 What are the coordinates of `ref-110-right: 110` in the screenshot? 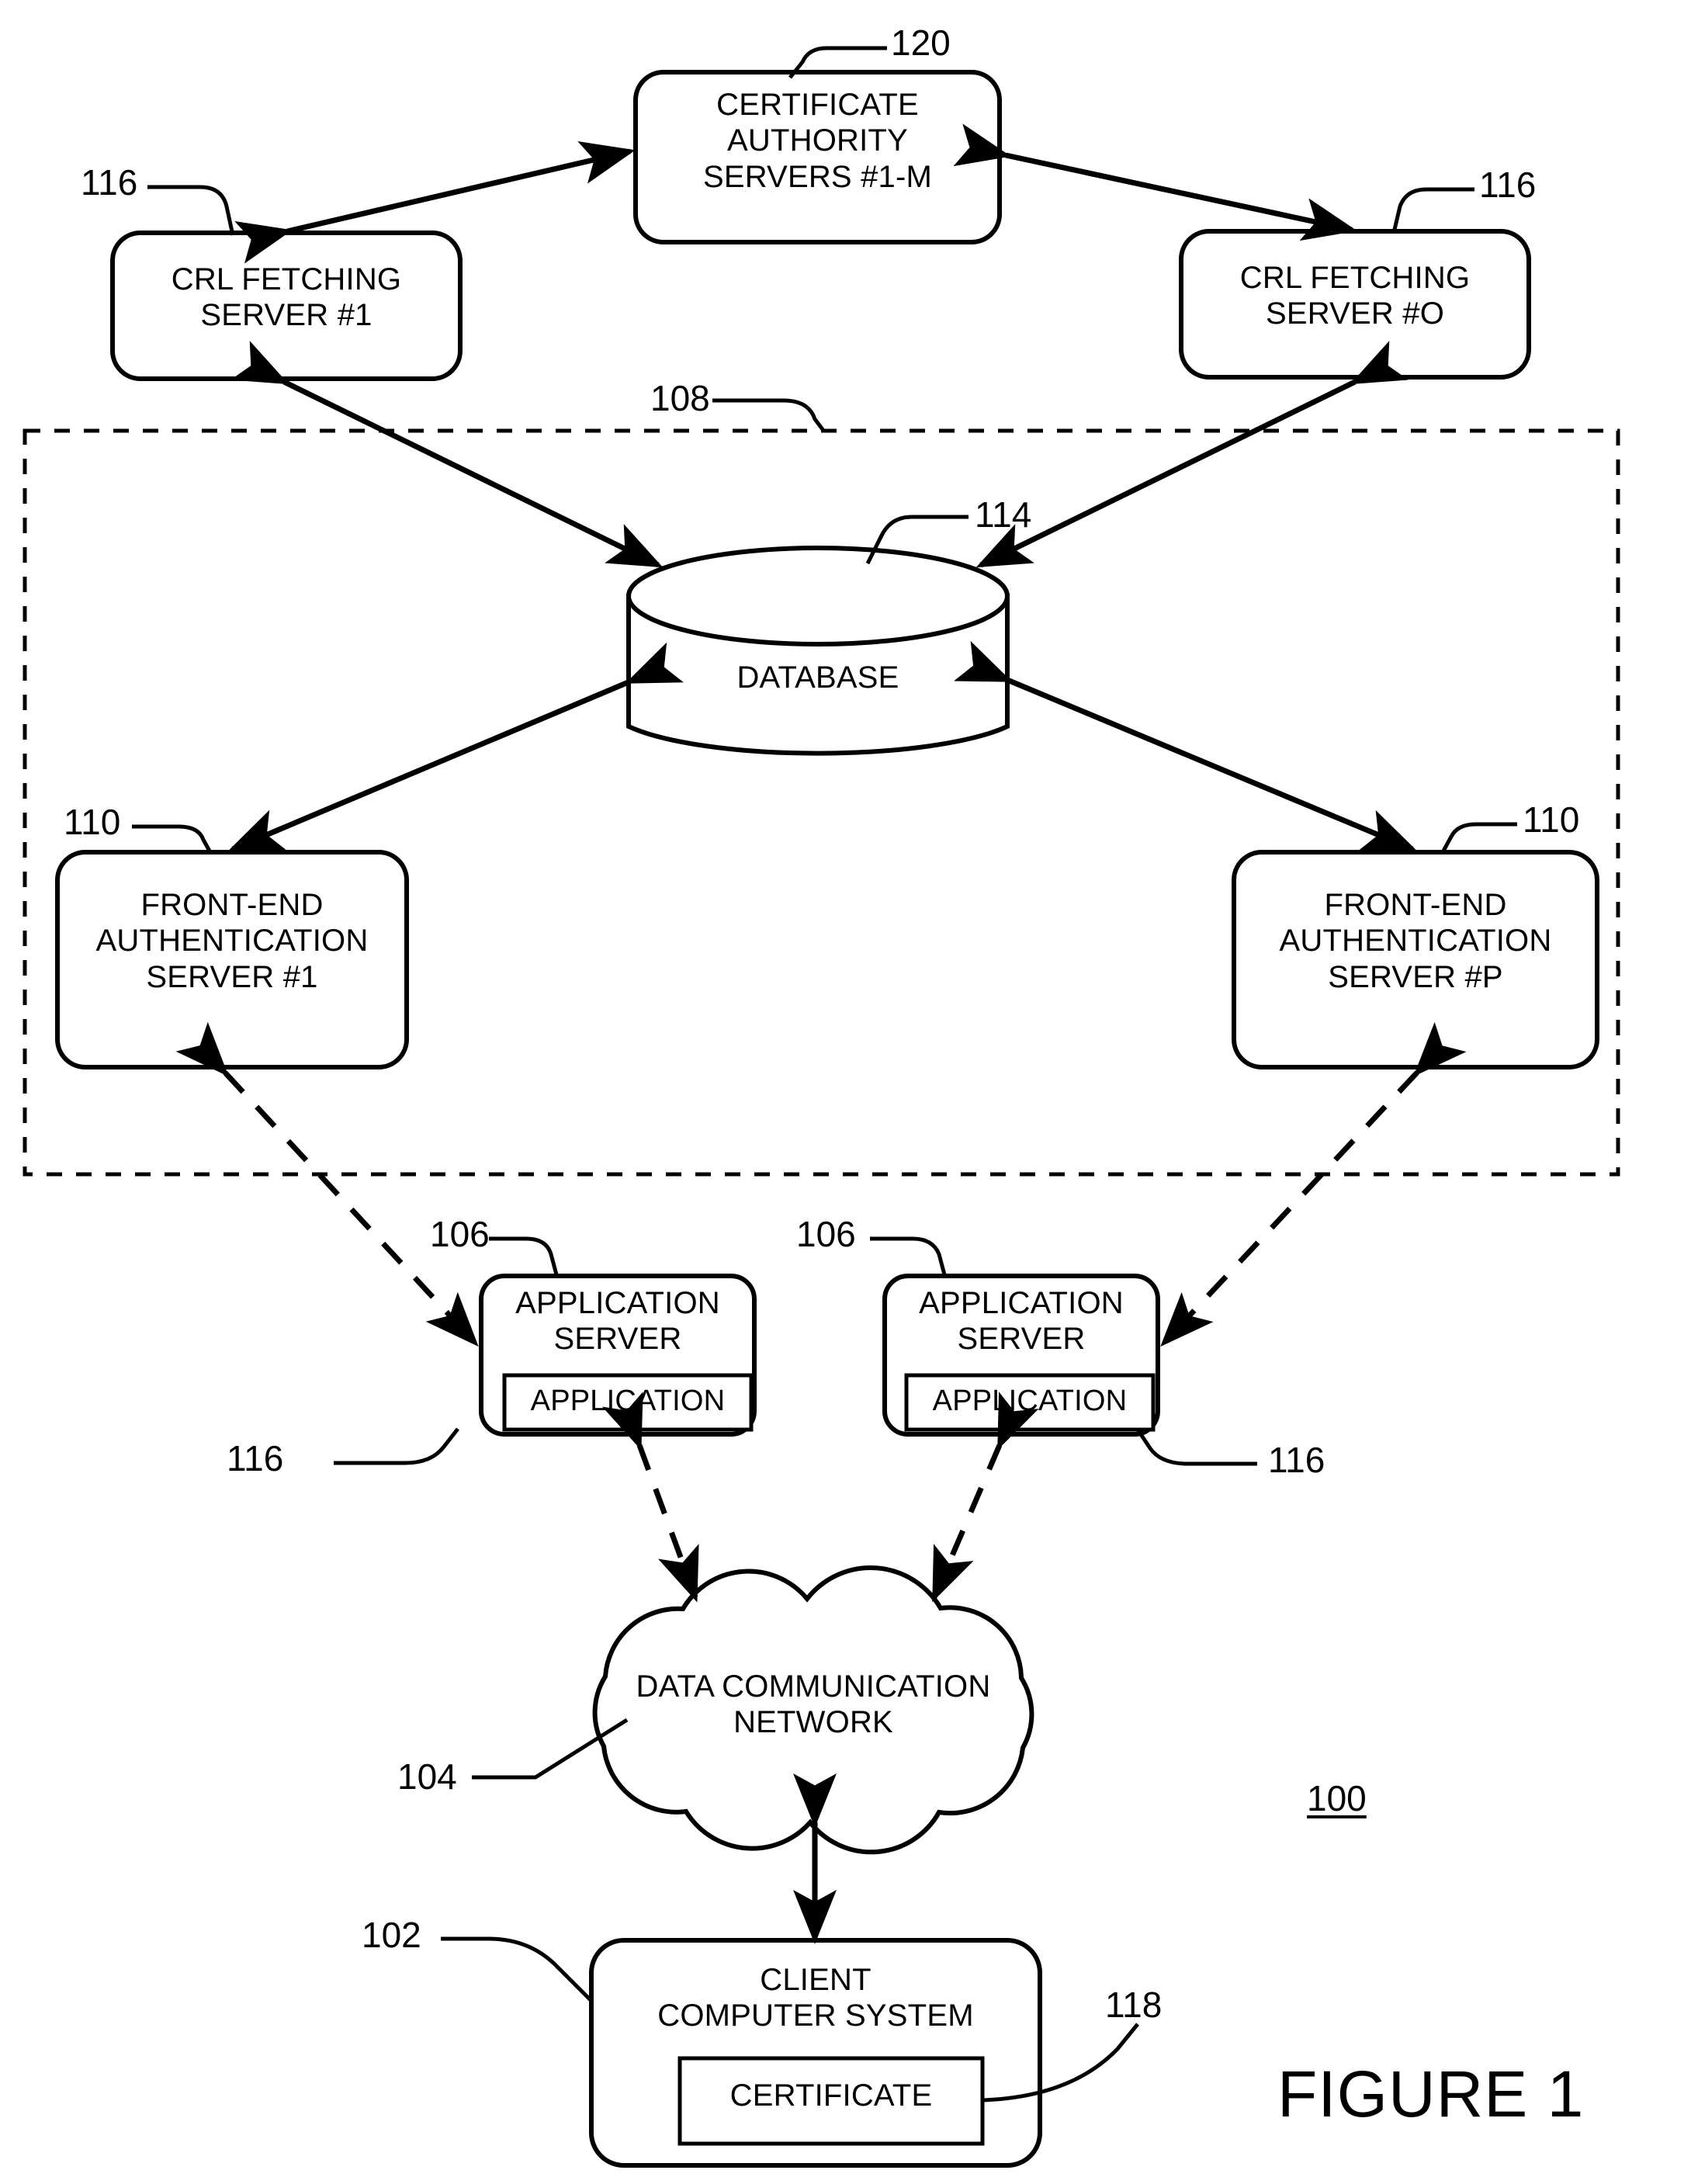 It's located at (1551, 820).